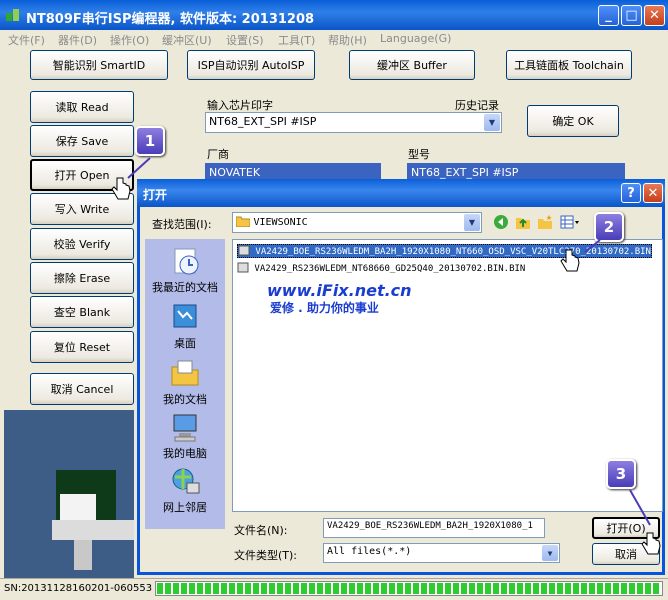 The image size is (668, 600). Describe the element at coordinates (334, 15) in the screenshot. I see `title-bar: NT809F串行ISP编程器, 软件版本: 20131208 _ □ ✕` at that location.